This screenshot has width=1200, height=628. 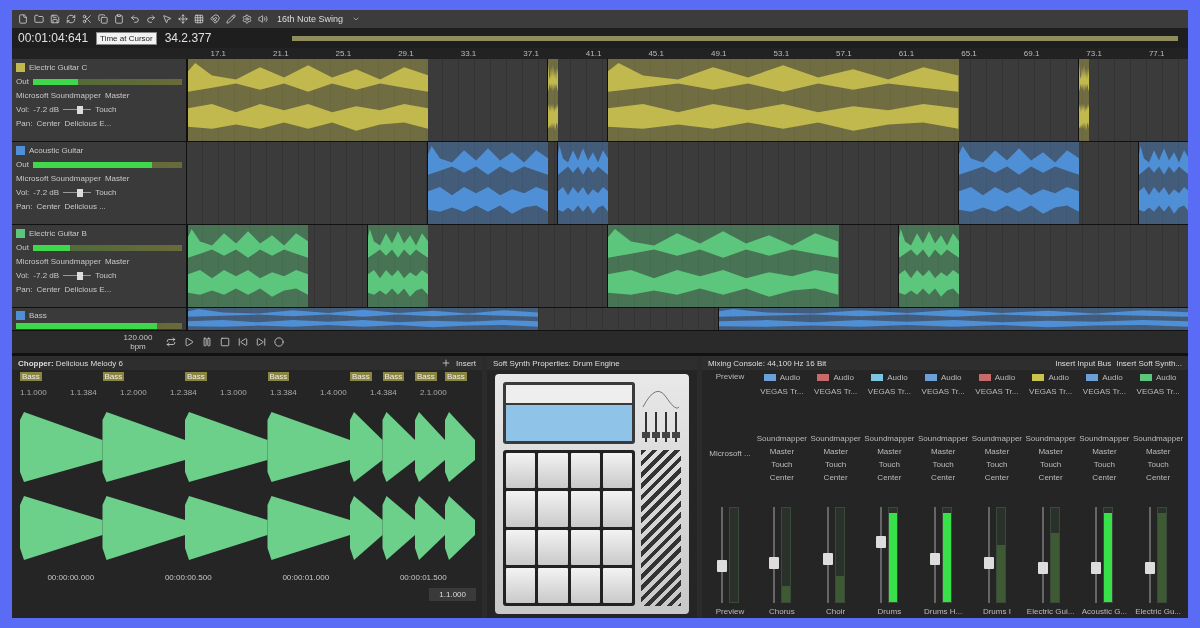 What do you see at coordinates (71, 19) in the screenshot?
I see `refresh-icon` at bounding box center [71, 19].